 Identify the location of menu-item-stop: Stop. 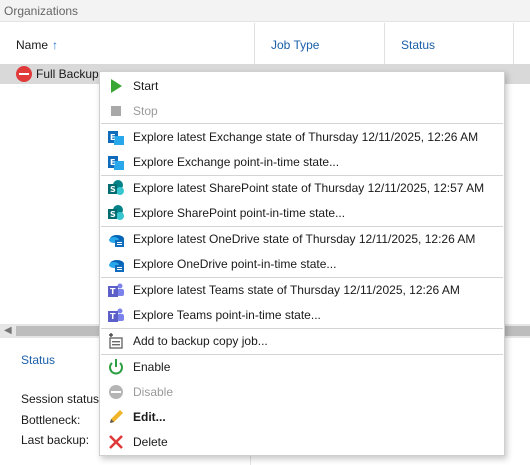
(302, 111).